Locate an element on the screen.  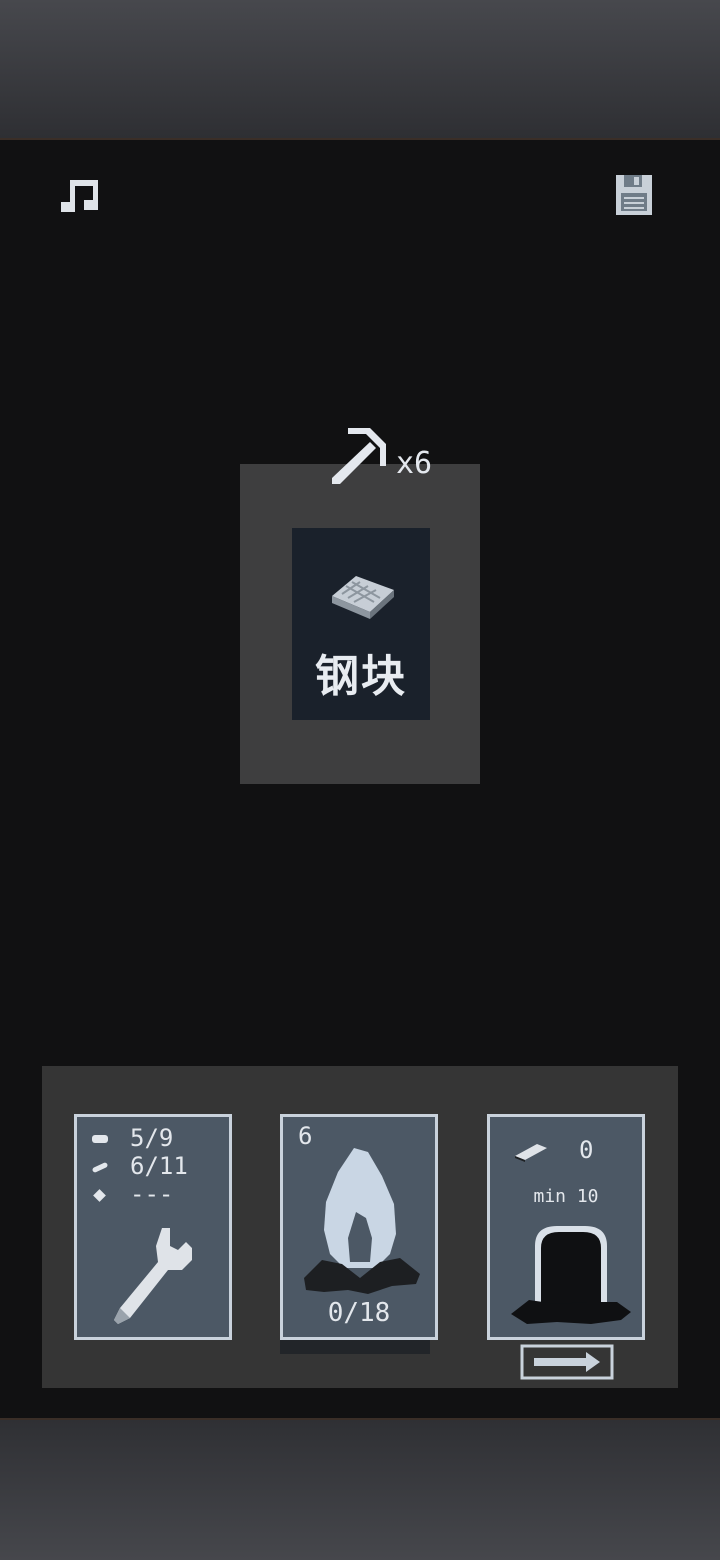
stat-row-gem: --- is located at coordinates (132, 1194).